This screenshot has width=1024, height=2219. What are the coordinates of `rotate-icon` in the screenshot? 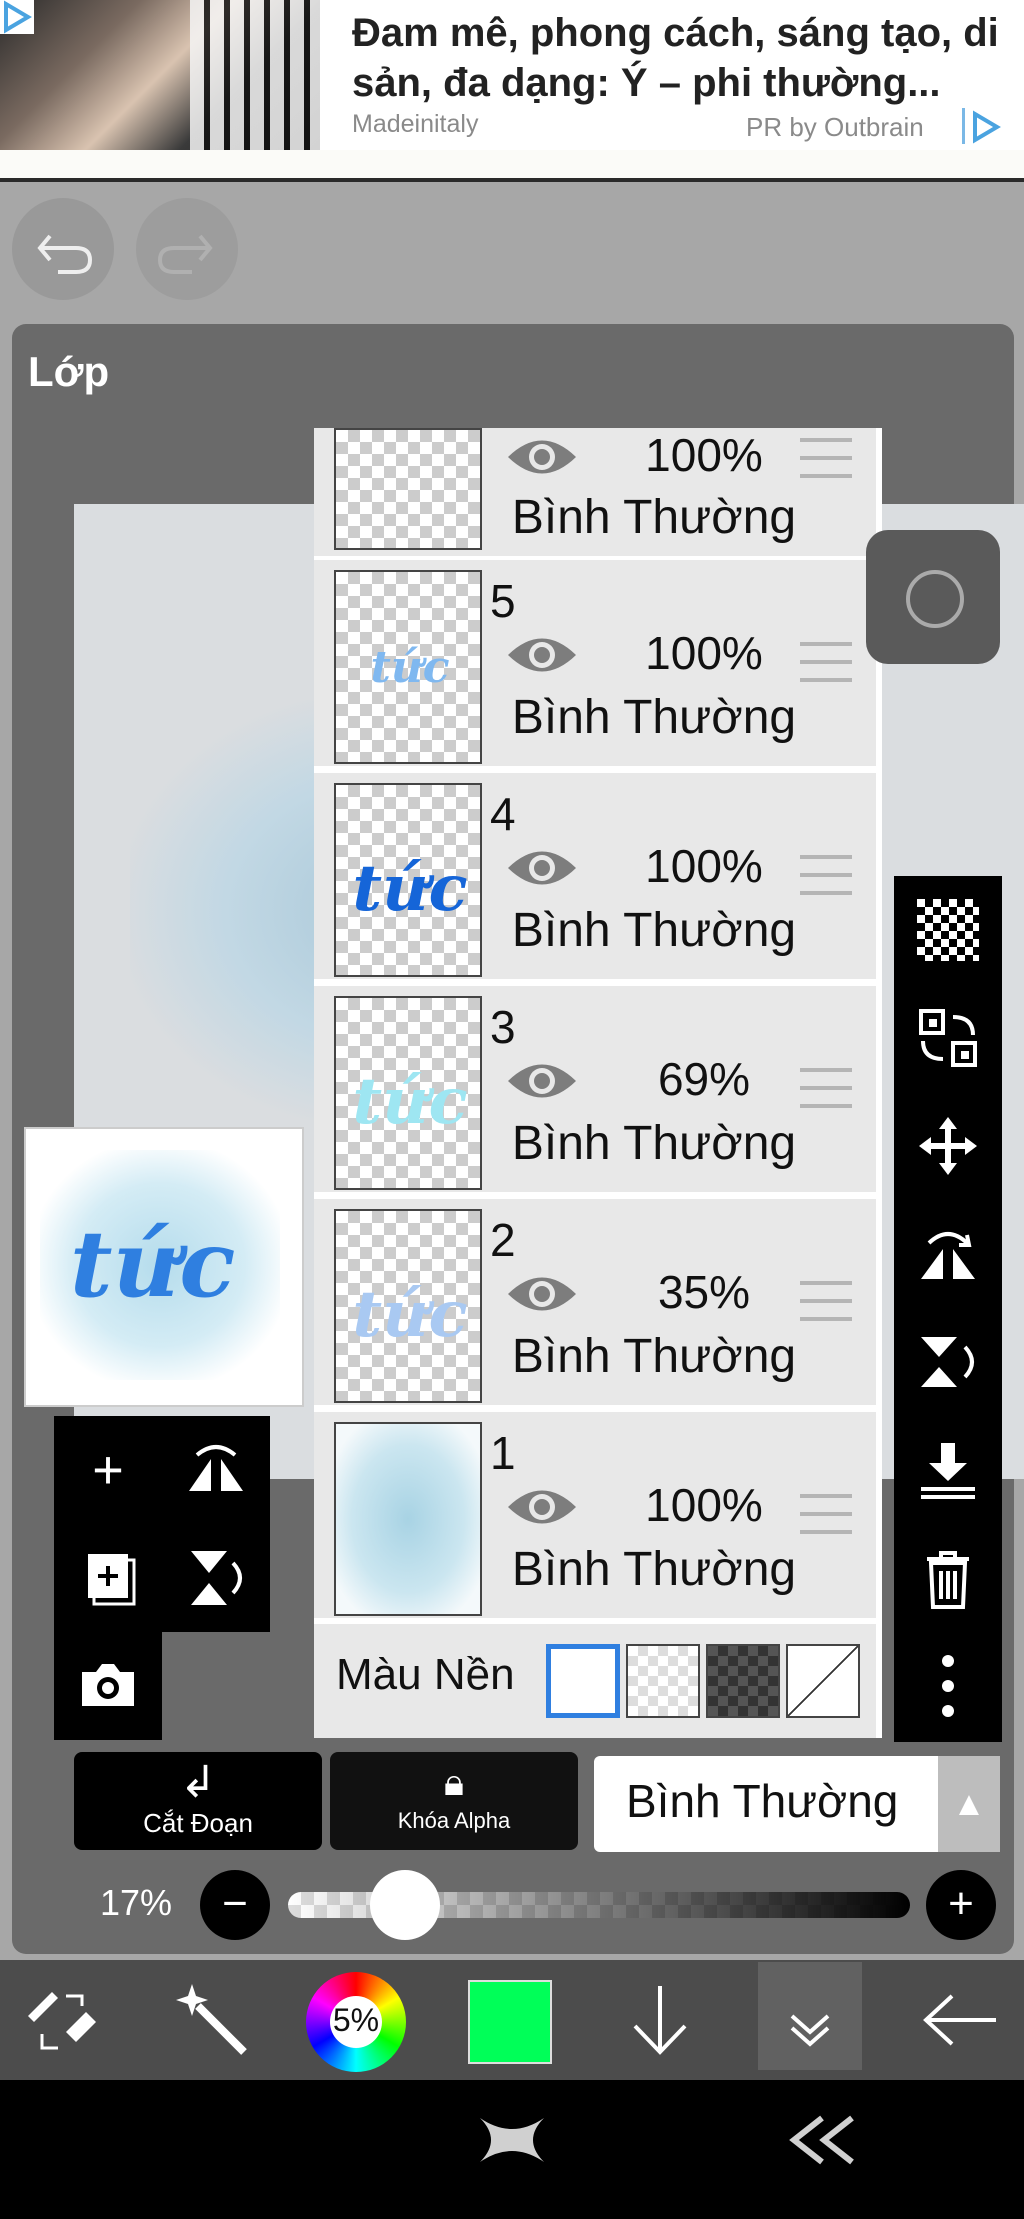 It's located at (216, 1578).